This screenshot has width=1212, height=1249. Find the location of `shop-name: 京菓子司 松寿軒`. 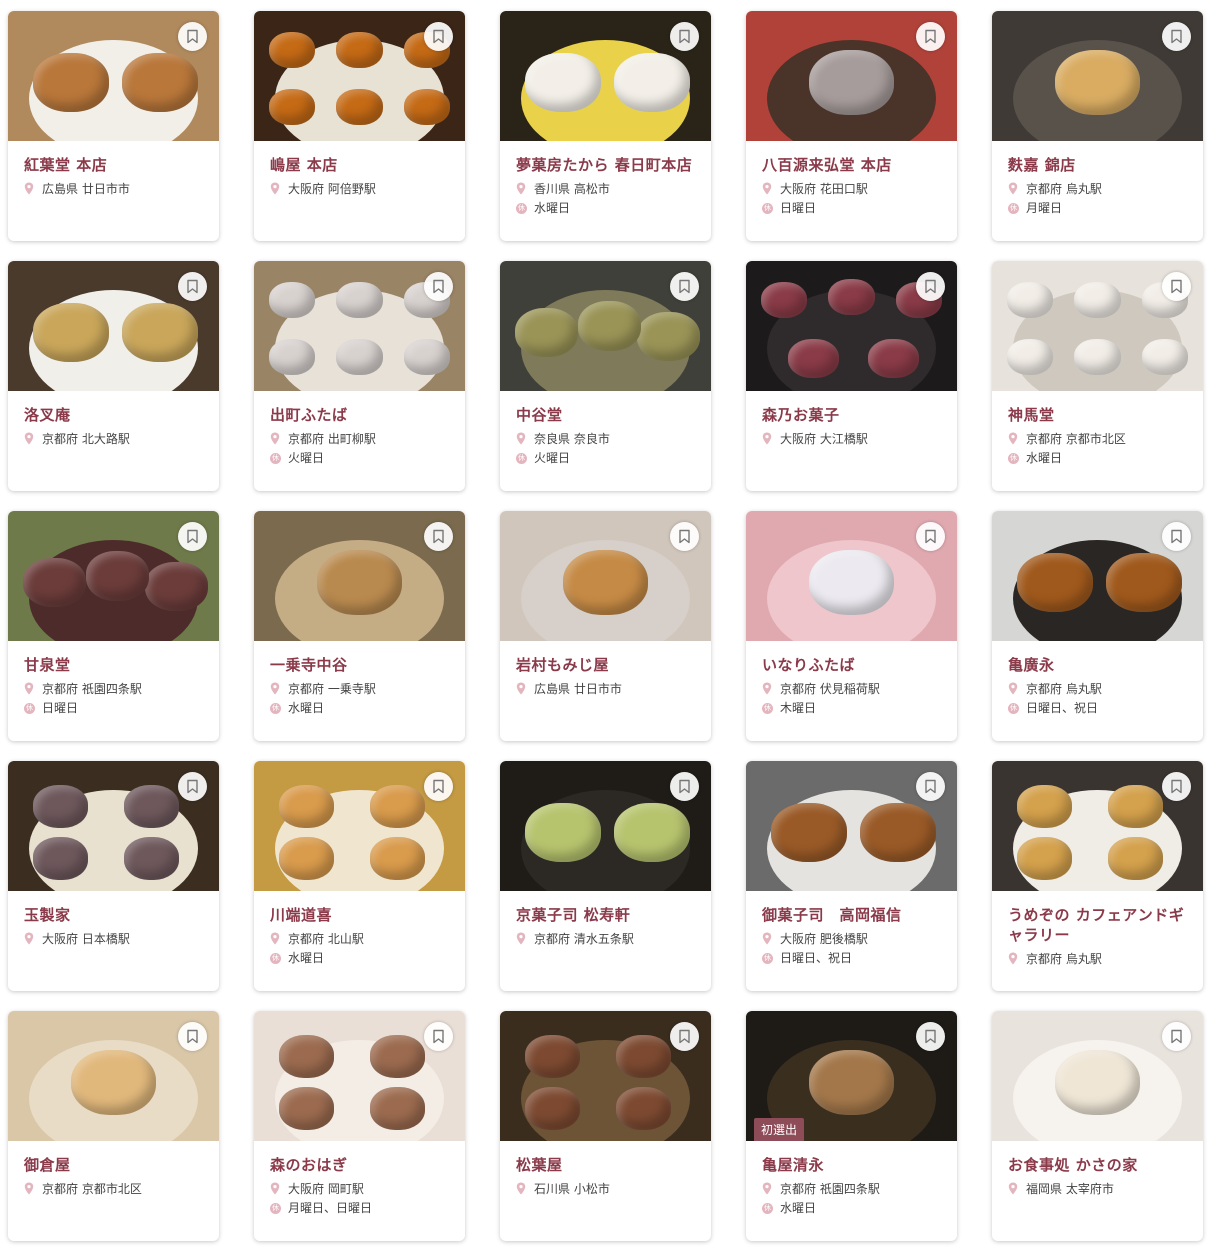

shop-name: 京菓子司 松寿軒 is located at coordinates (605, 915).